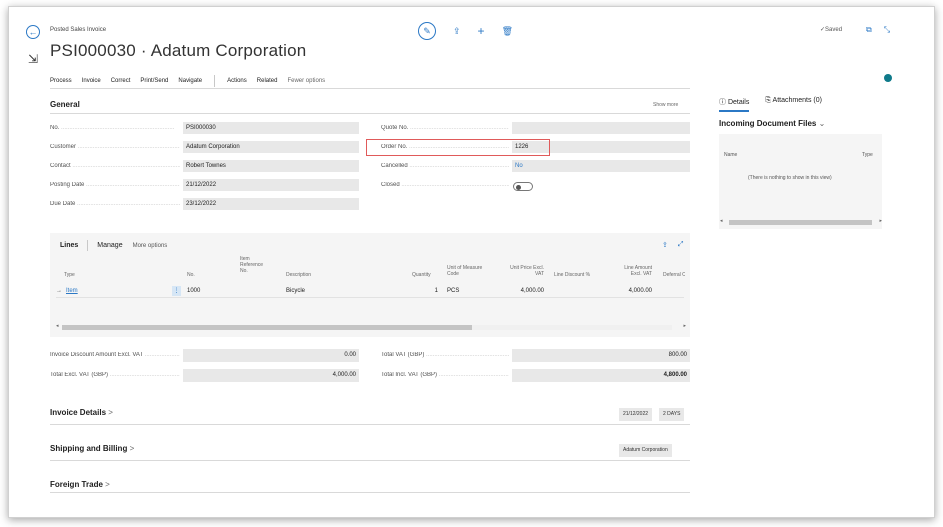 The width and height of the screenshot is (943, 527). Describe the element at coordinates (445, 185) in the screenshot. I see `field-label-closed: Closed` at that location.